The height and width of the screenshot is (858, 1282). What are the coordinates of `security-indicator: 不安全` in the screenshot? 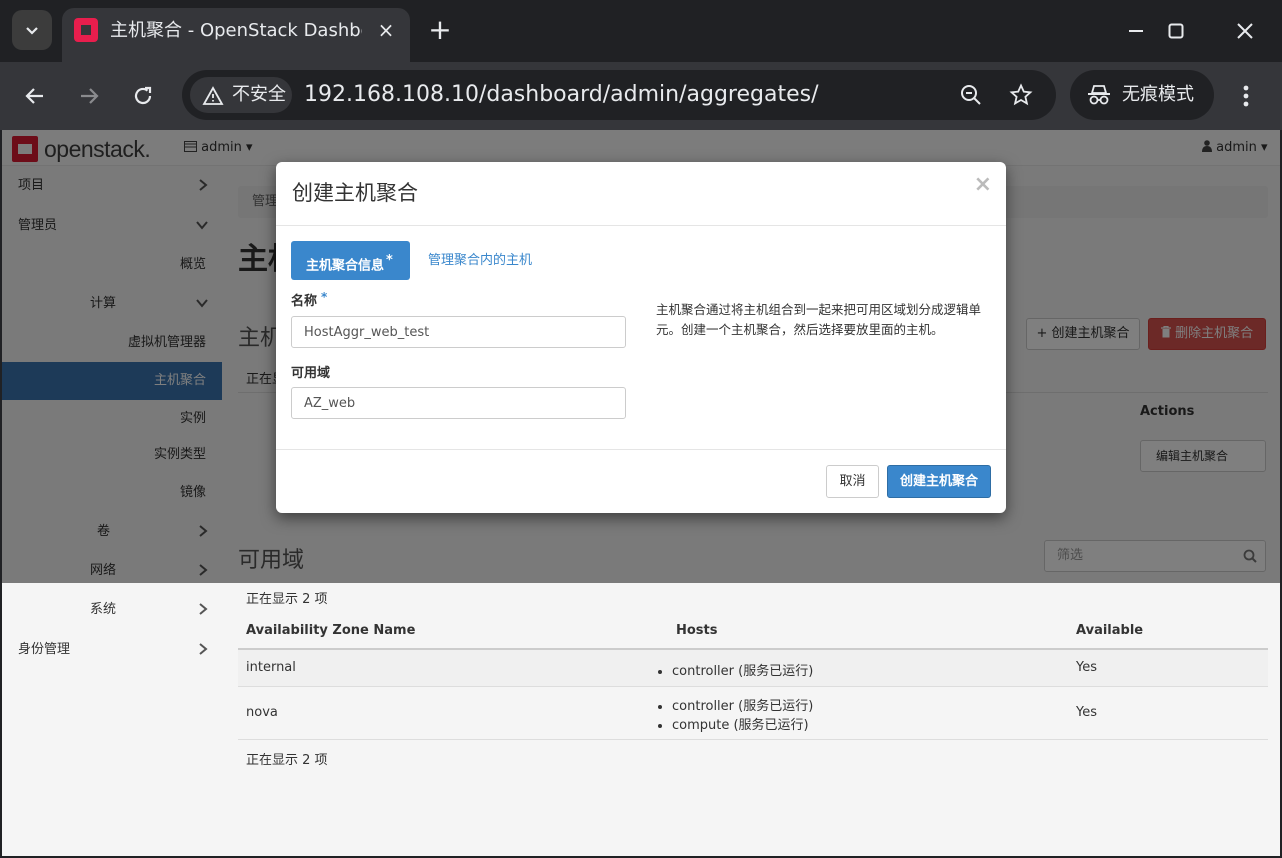 It's located at (241, 95).